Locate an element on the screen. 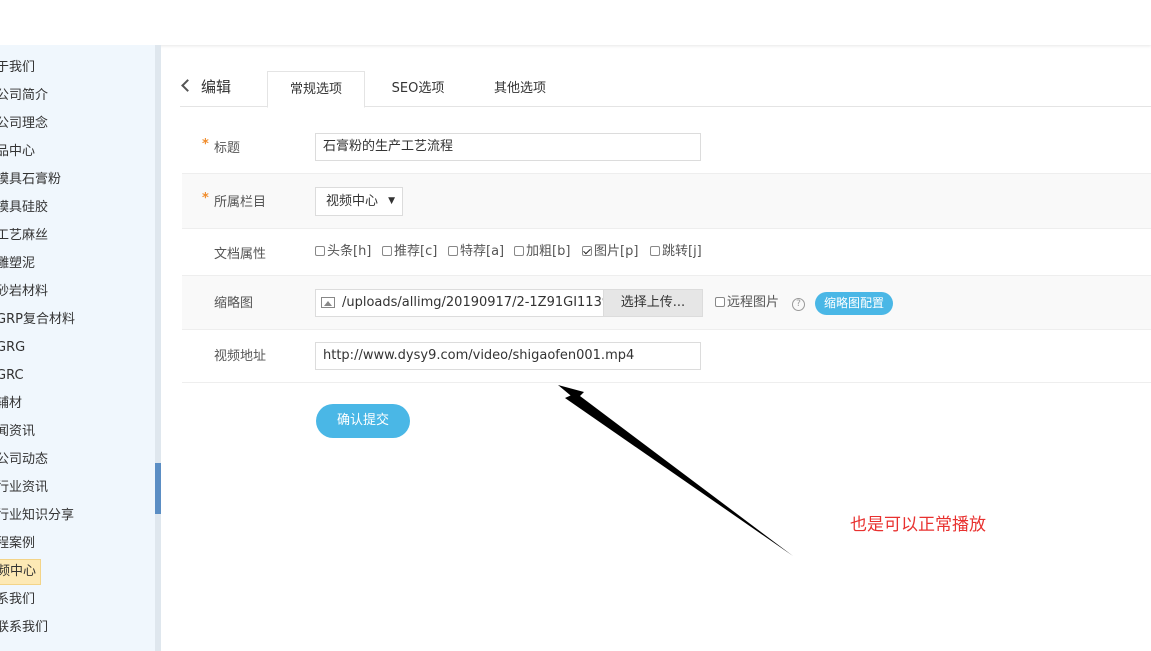 The height and width of the screenshot is (651, 1151). arrow-shaft is located at coordinates (679, 474).